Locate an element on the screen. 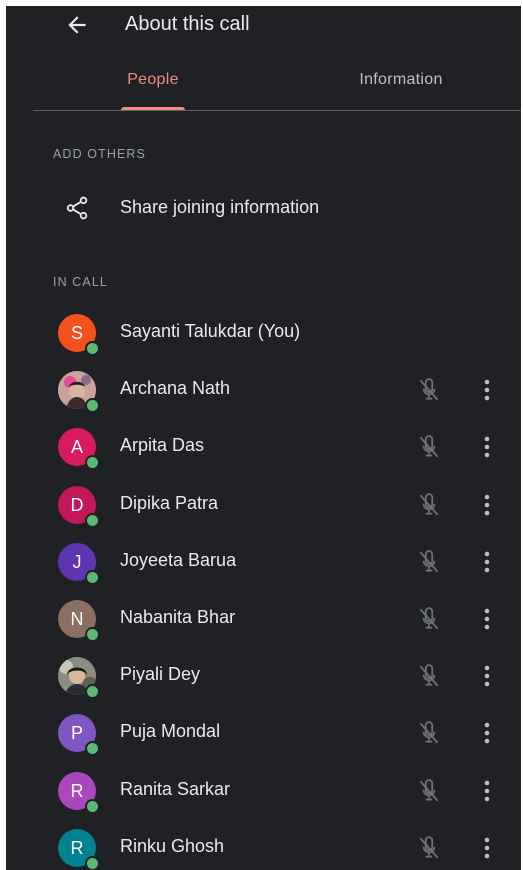 Image resolution: width=523 pixels, height=870 pixels. tab-information: Information is located at coordinates (401, 86).